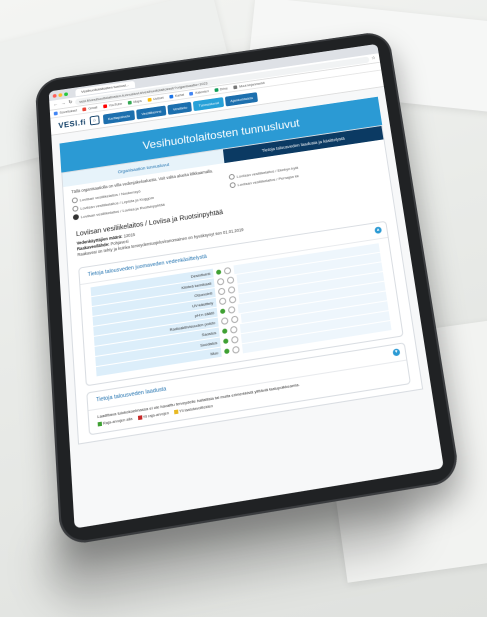 This screenshot has width=487, height=617. What do you see at coordinates (55, 105) in the screenshot?
I see `back-icon: ←` at bounding box center [55, 105].